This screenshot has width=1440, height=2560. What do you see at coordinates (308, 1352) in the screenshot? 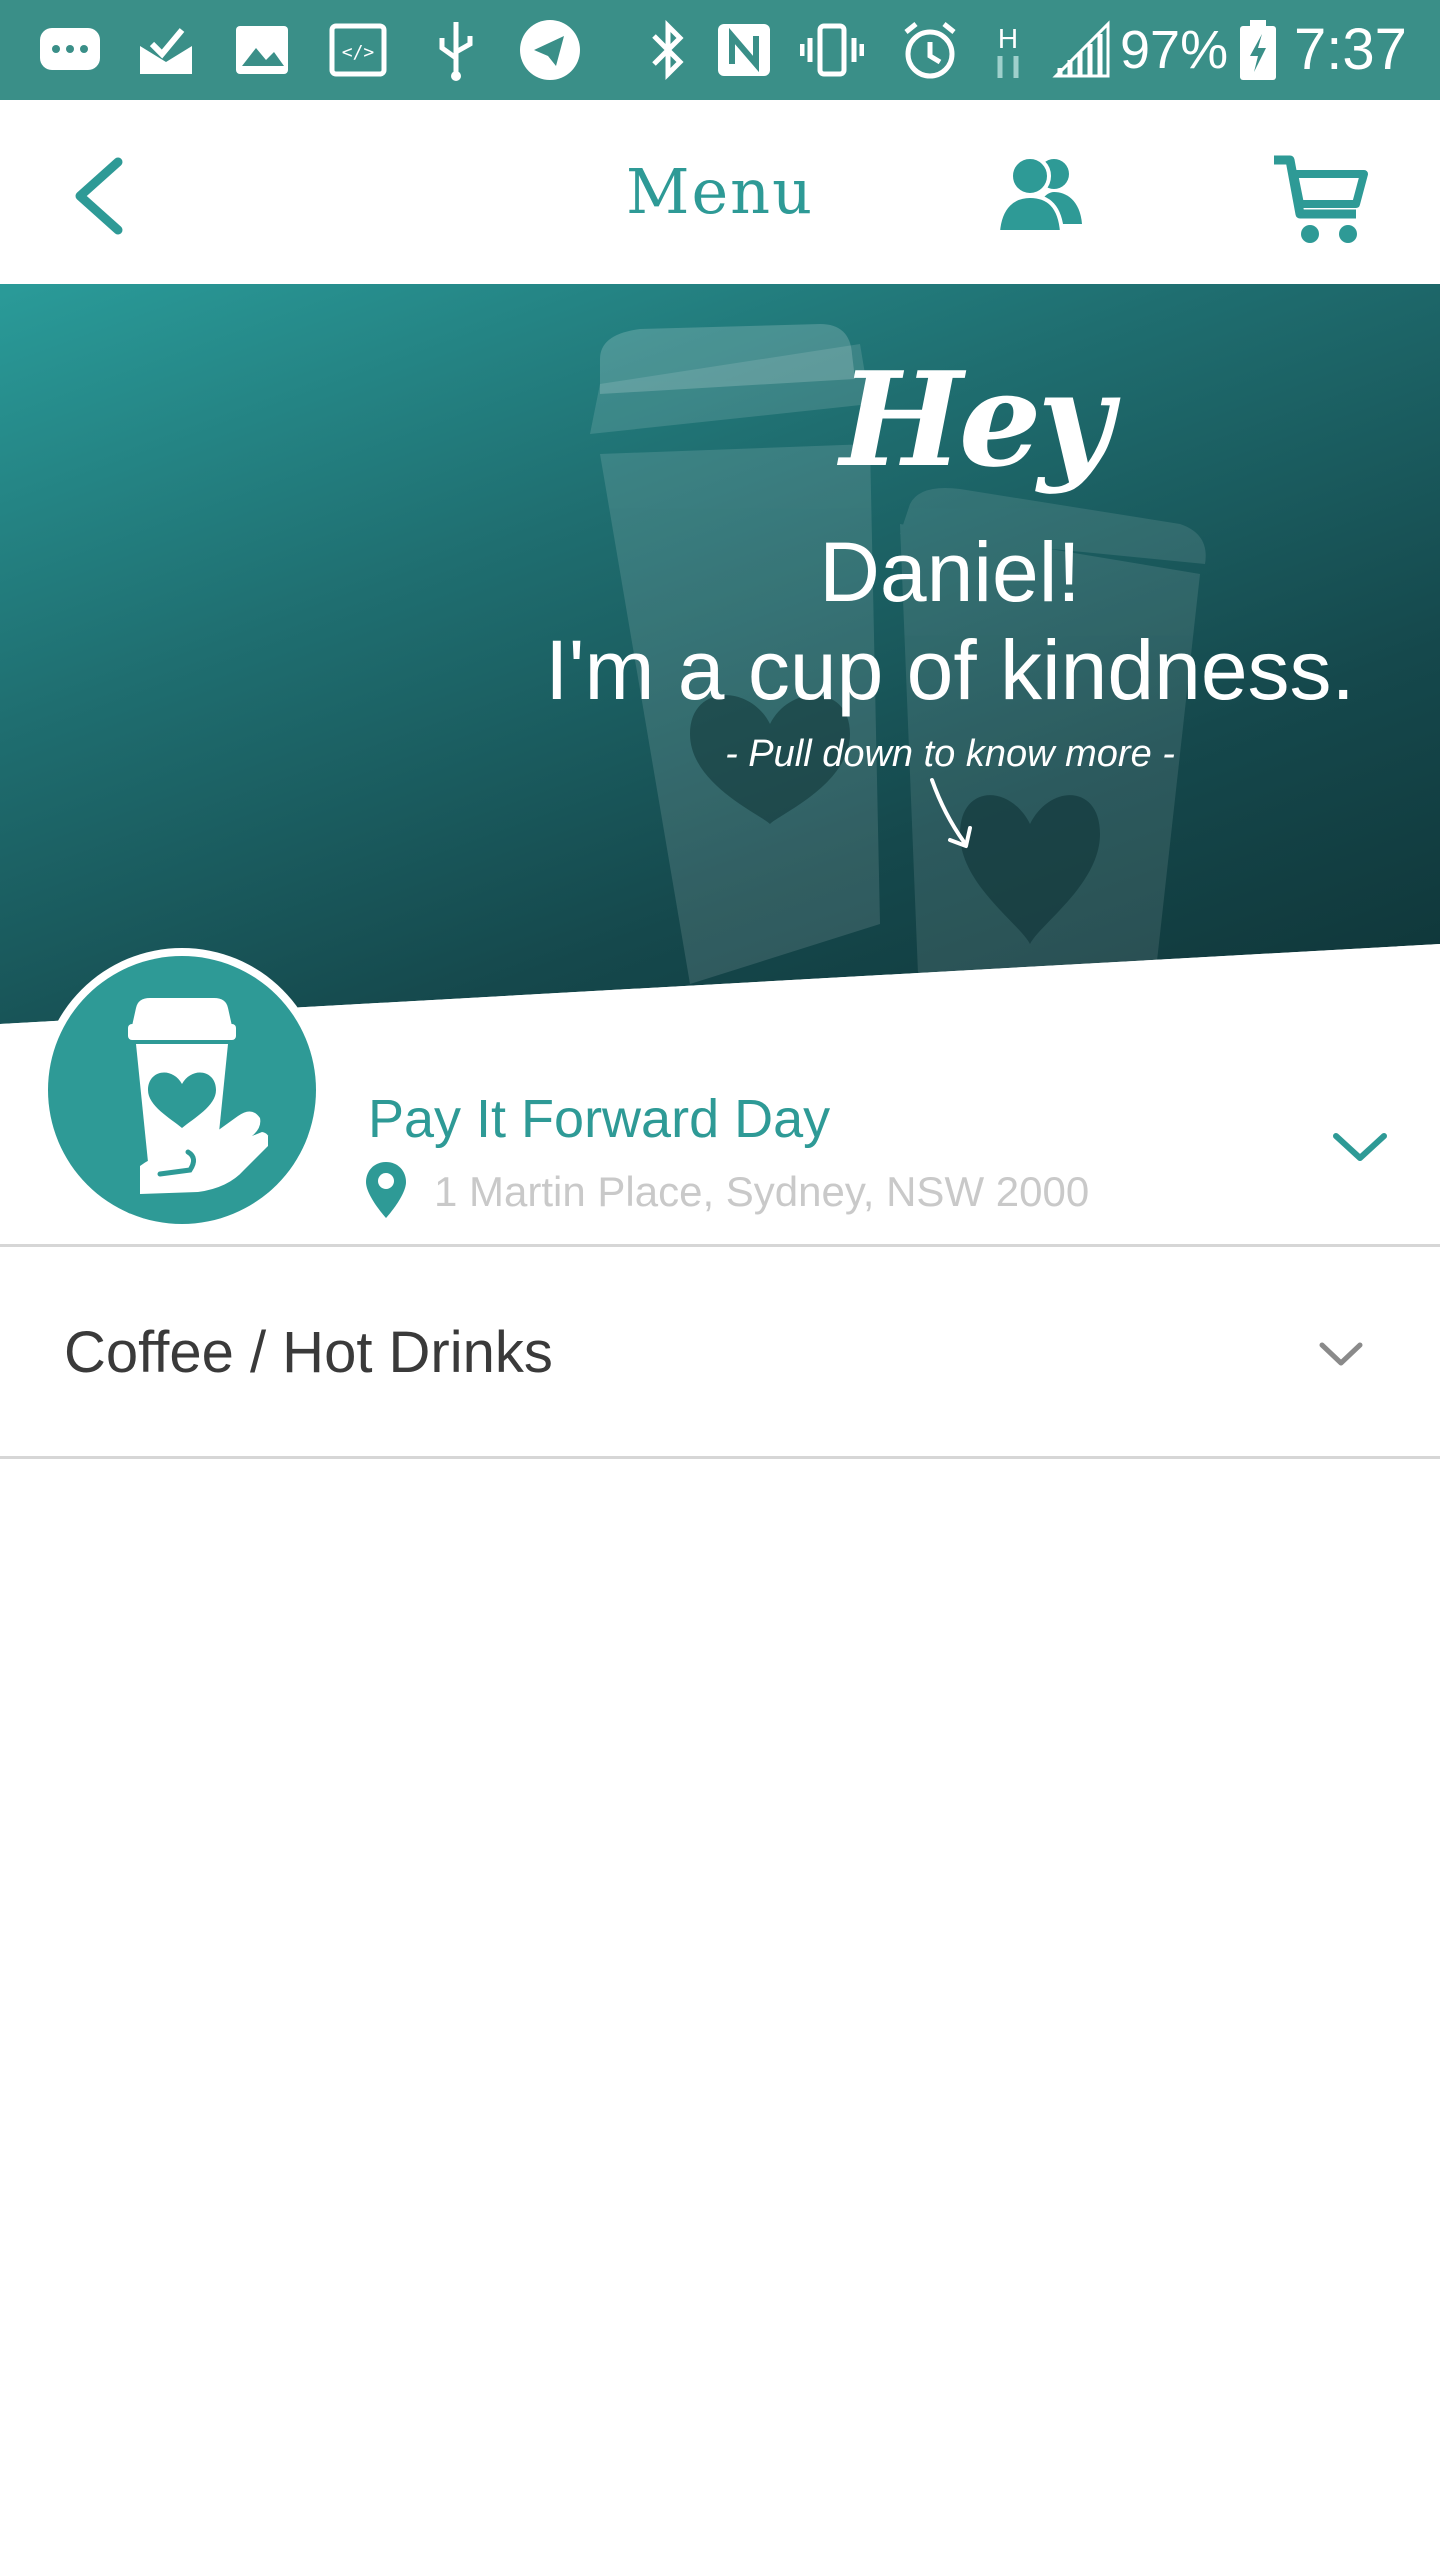
I see `category-label: Coffee / Hot Drinks` at bounding box center [308, 1352].